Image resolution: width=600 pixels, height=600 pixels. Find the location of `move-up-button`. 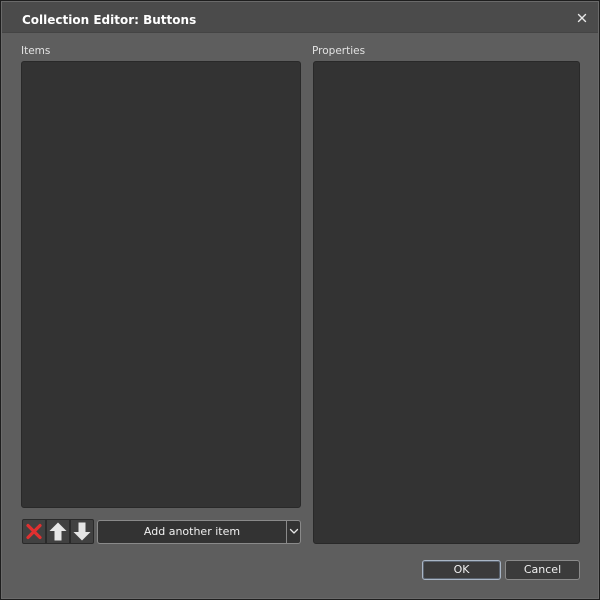

move-up-button is located at coordinates (58, 531).